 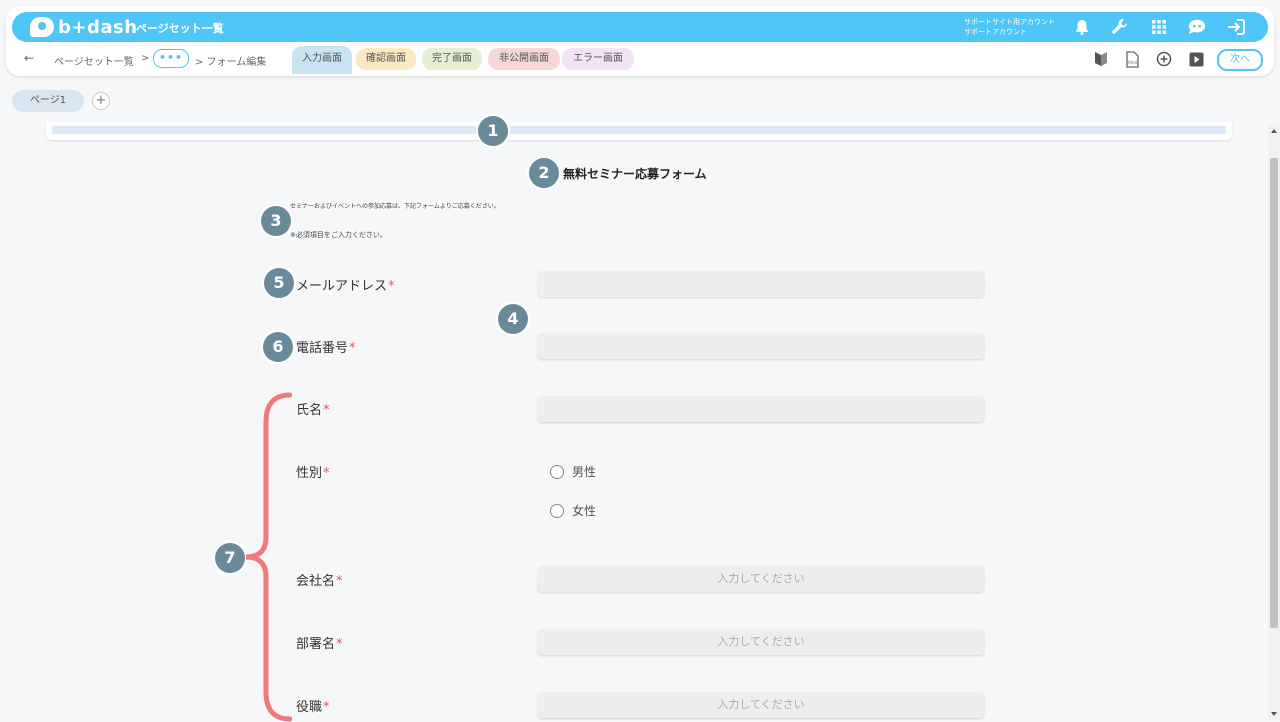 What do you see at coordinates (1009, 27) in the screenshot?
I see `account-info: サポートサイト用アカウント サポートアカウント` at bounding box center [1009, 27].